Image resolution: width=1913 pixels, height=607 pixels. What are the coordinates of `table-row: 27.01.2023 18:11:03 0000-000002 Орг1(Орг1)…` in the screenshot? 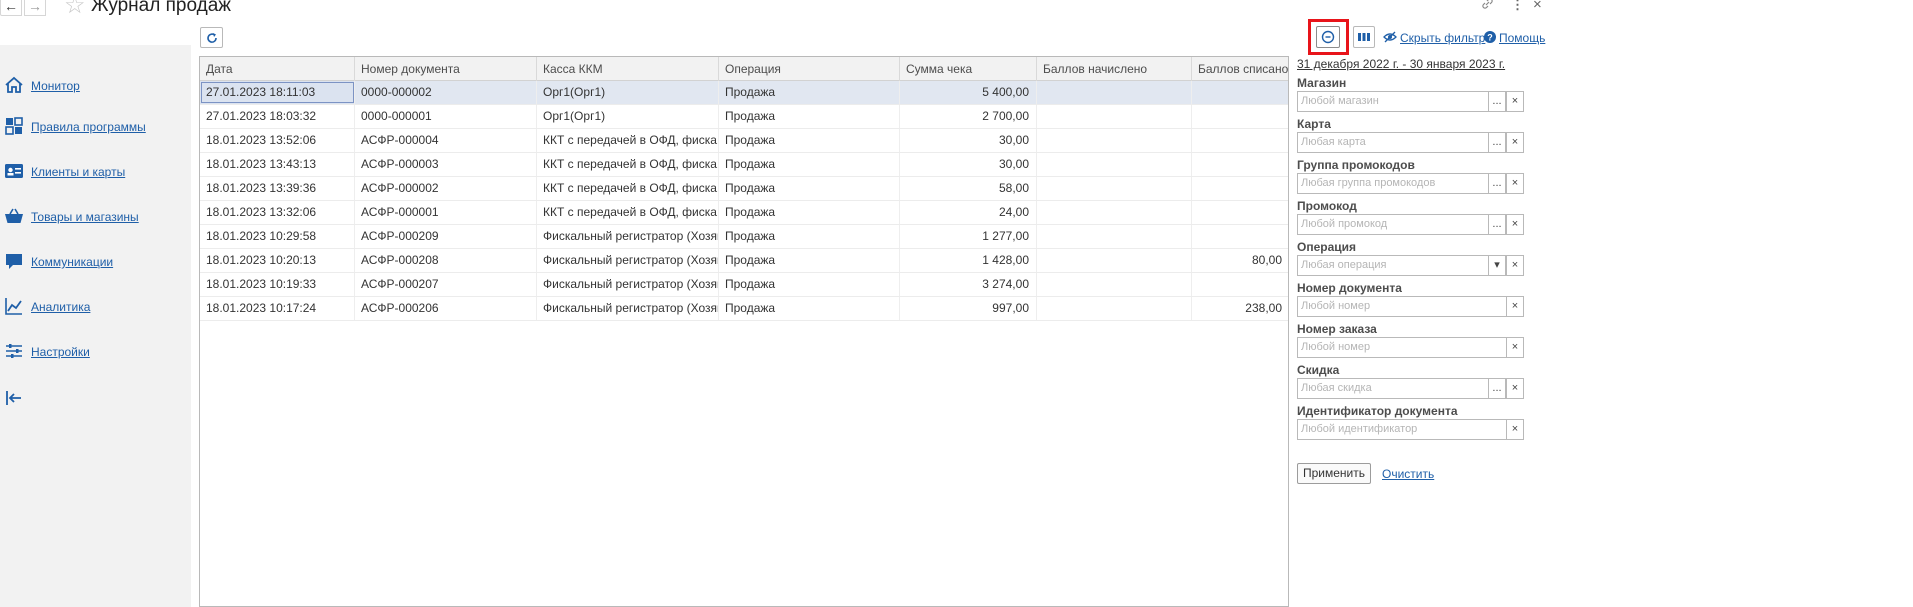 It's located at (744, 93).